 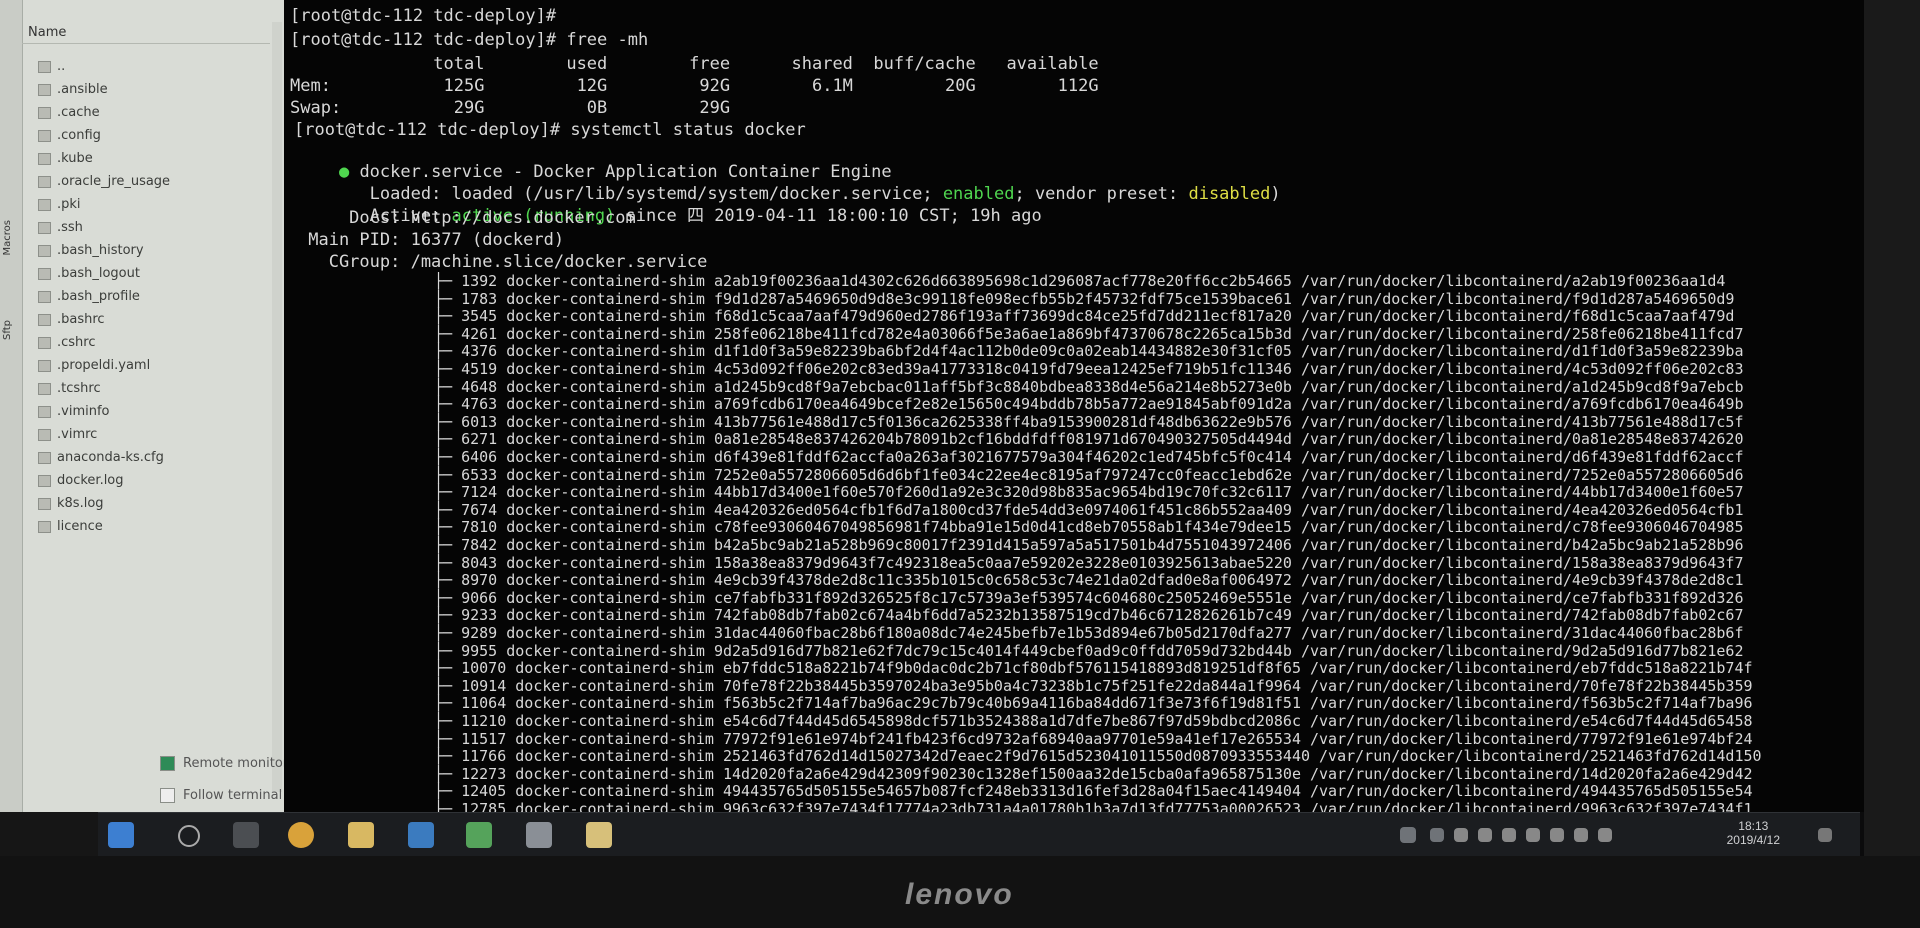 I want to click on file-list-item: .viminfo, so click(x=158, y=411).